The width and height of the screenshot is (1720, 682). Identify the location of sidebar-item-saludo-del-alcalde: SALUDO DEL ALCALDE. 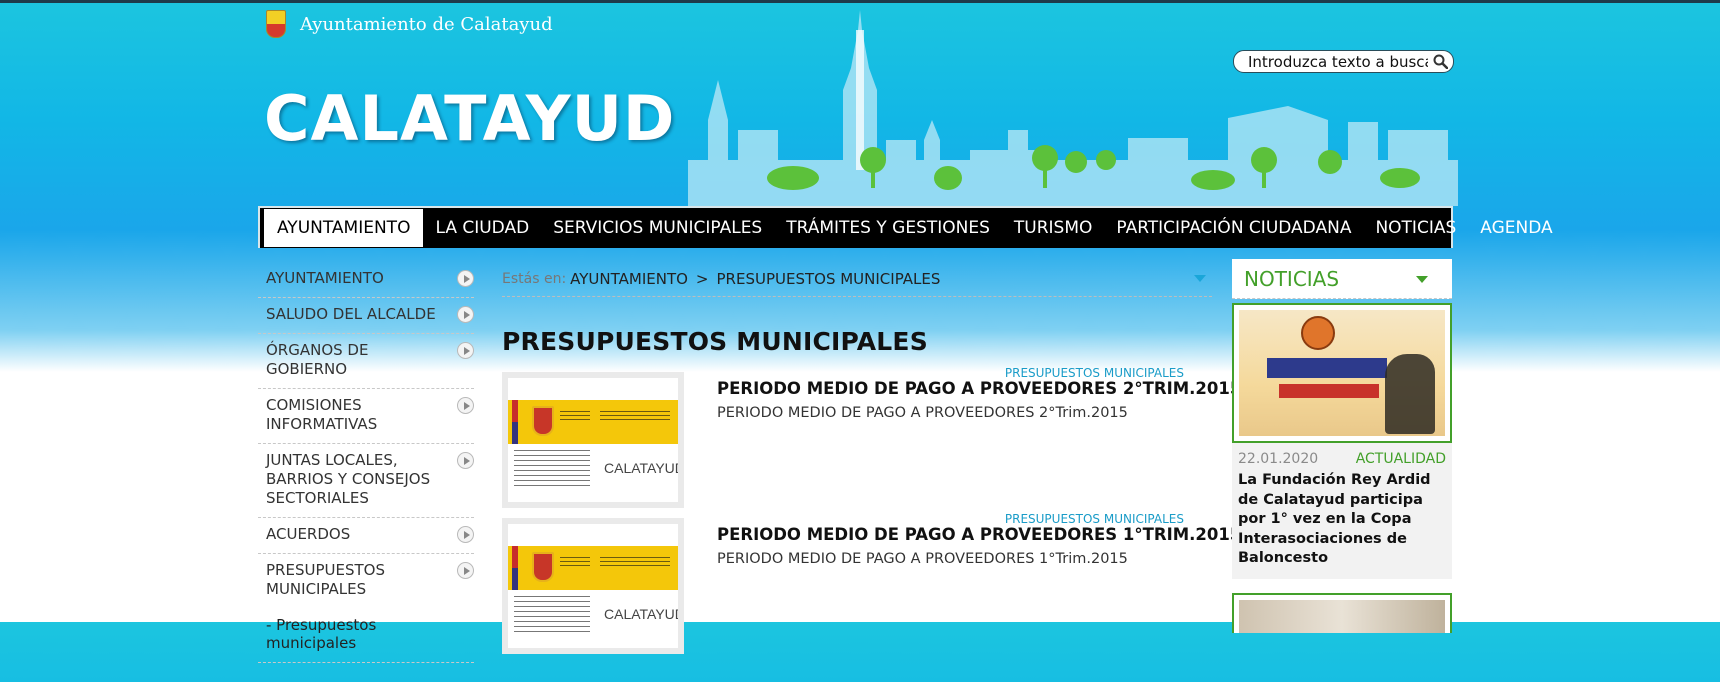
(366, 316).